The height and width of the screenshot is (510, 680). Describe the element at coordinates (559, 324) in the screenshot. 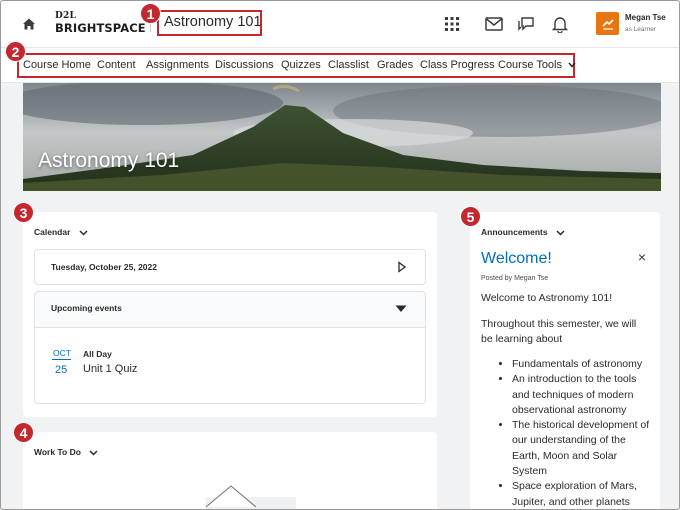

I see `announcement-intro-line-1: Throughout this semester, we will` at that location.